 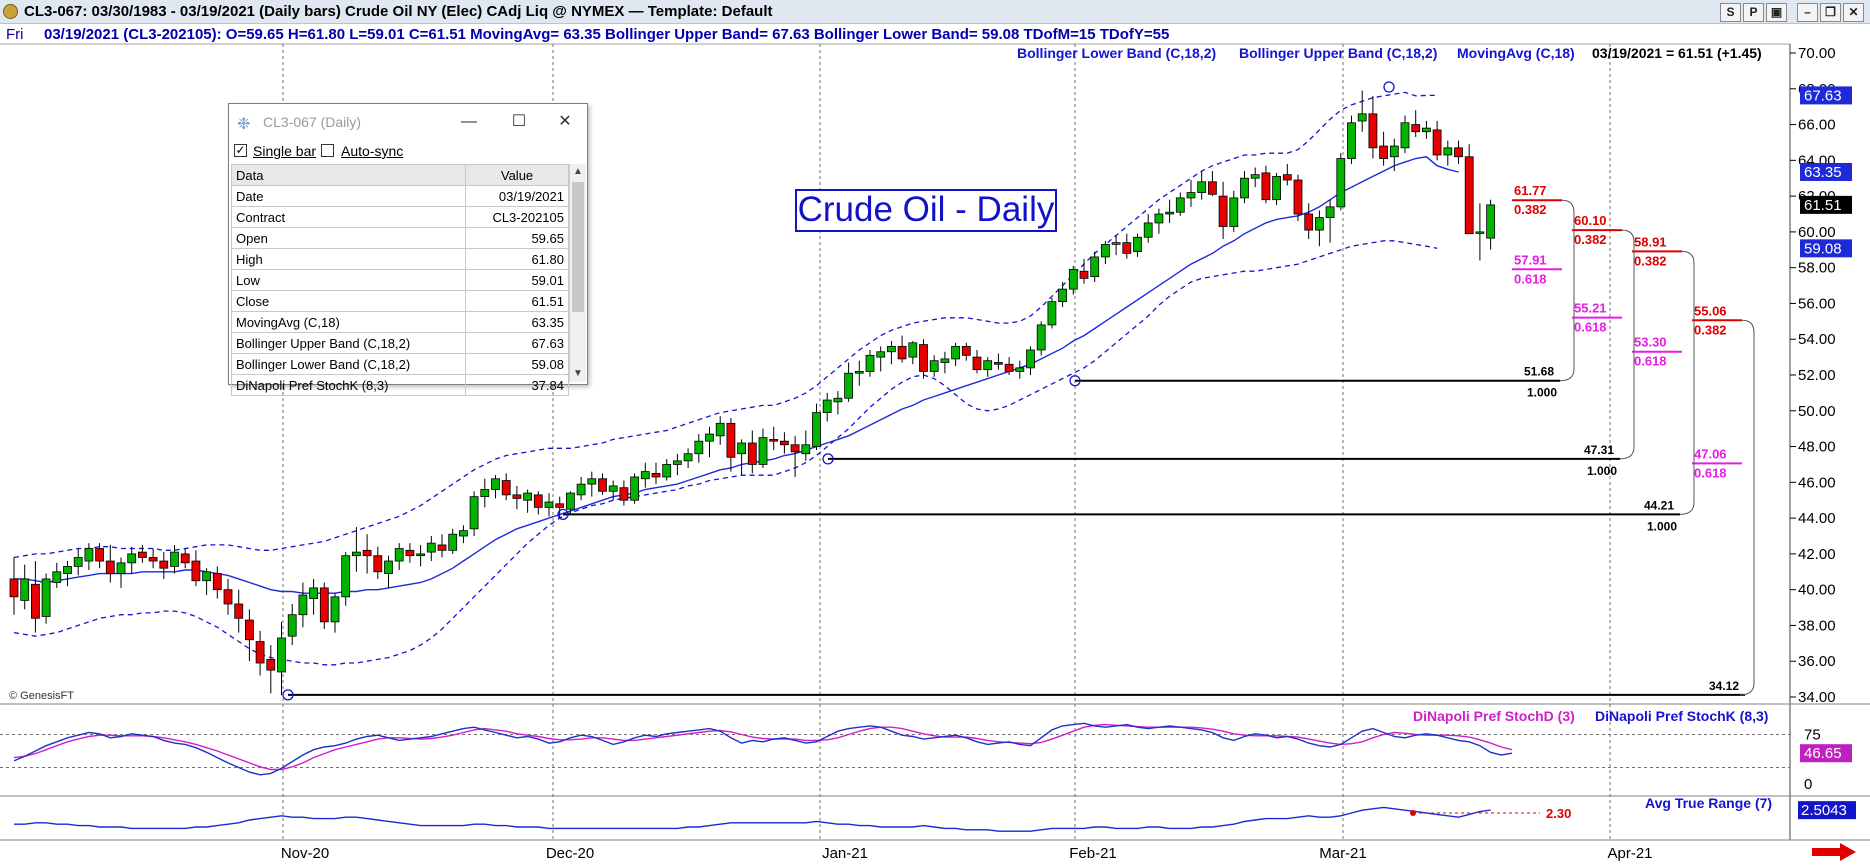 I want to click on minimize-icon: —, so click(x=469, y=122).